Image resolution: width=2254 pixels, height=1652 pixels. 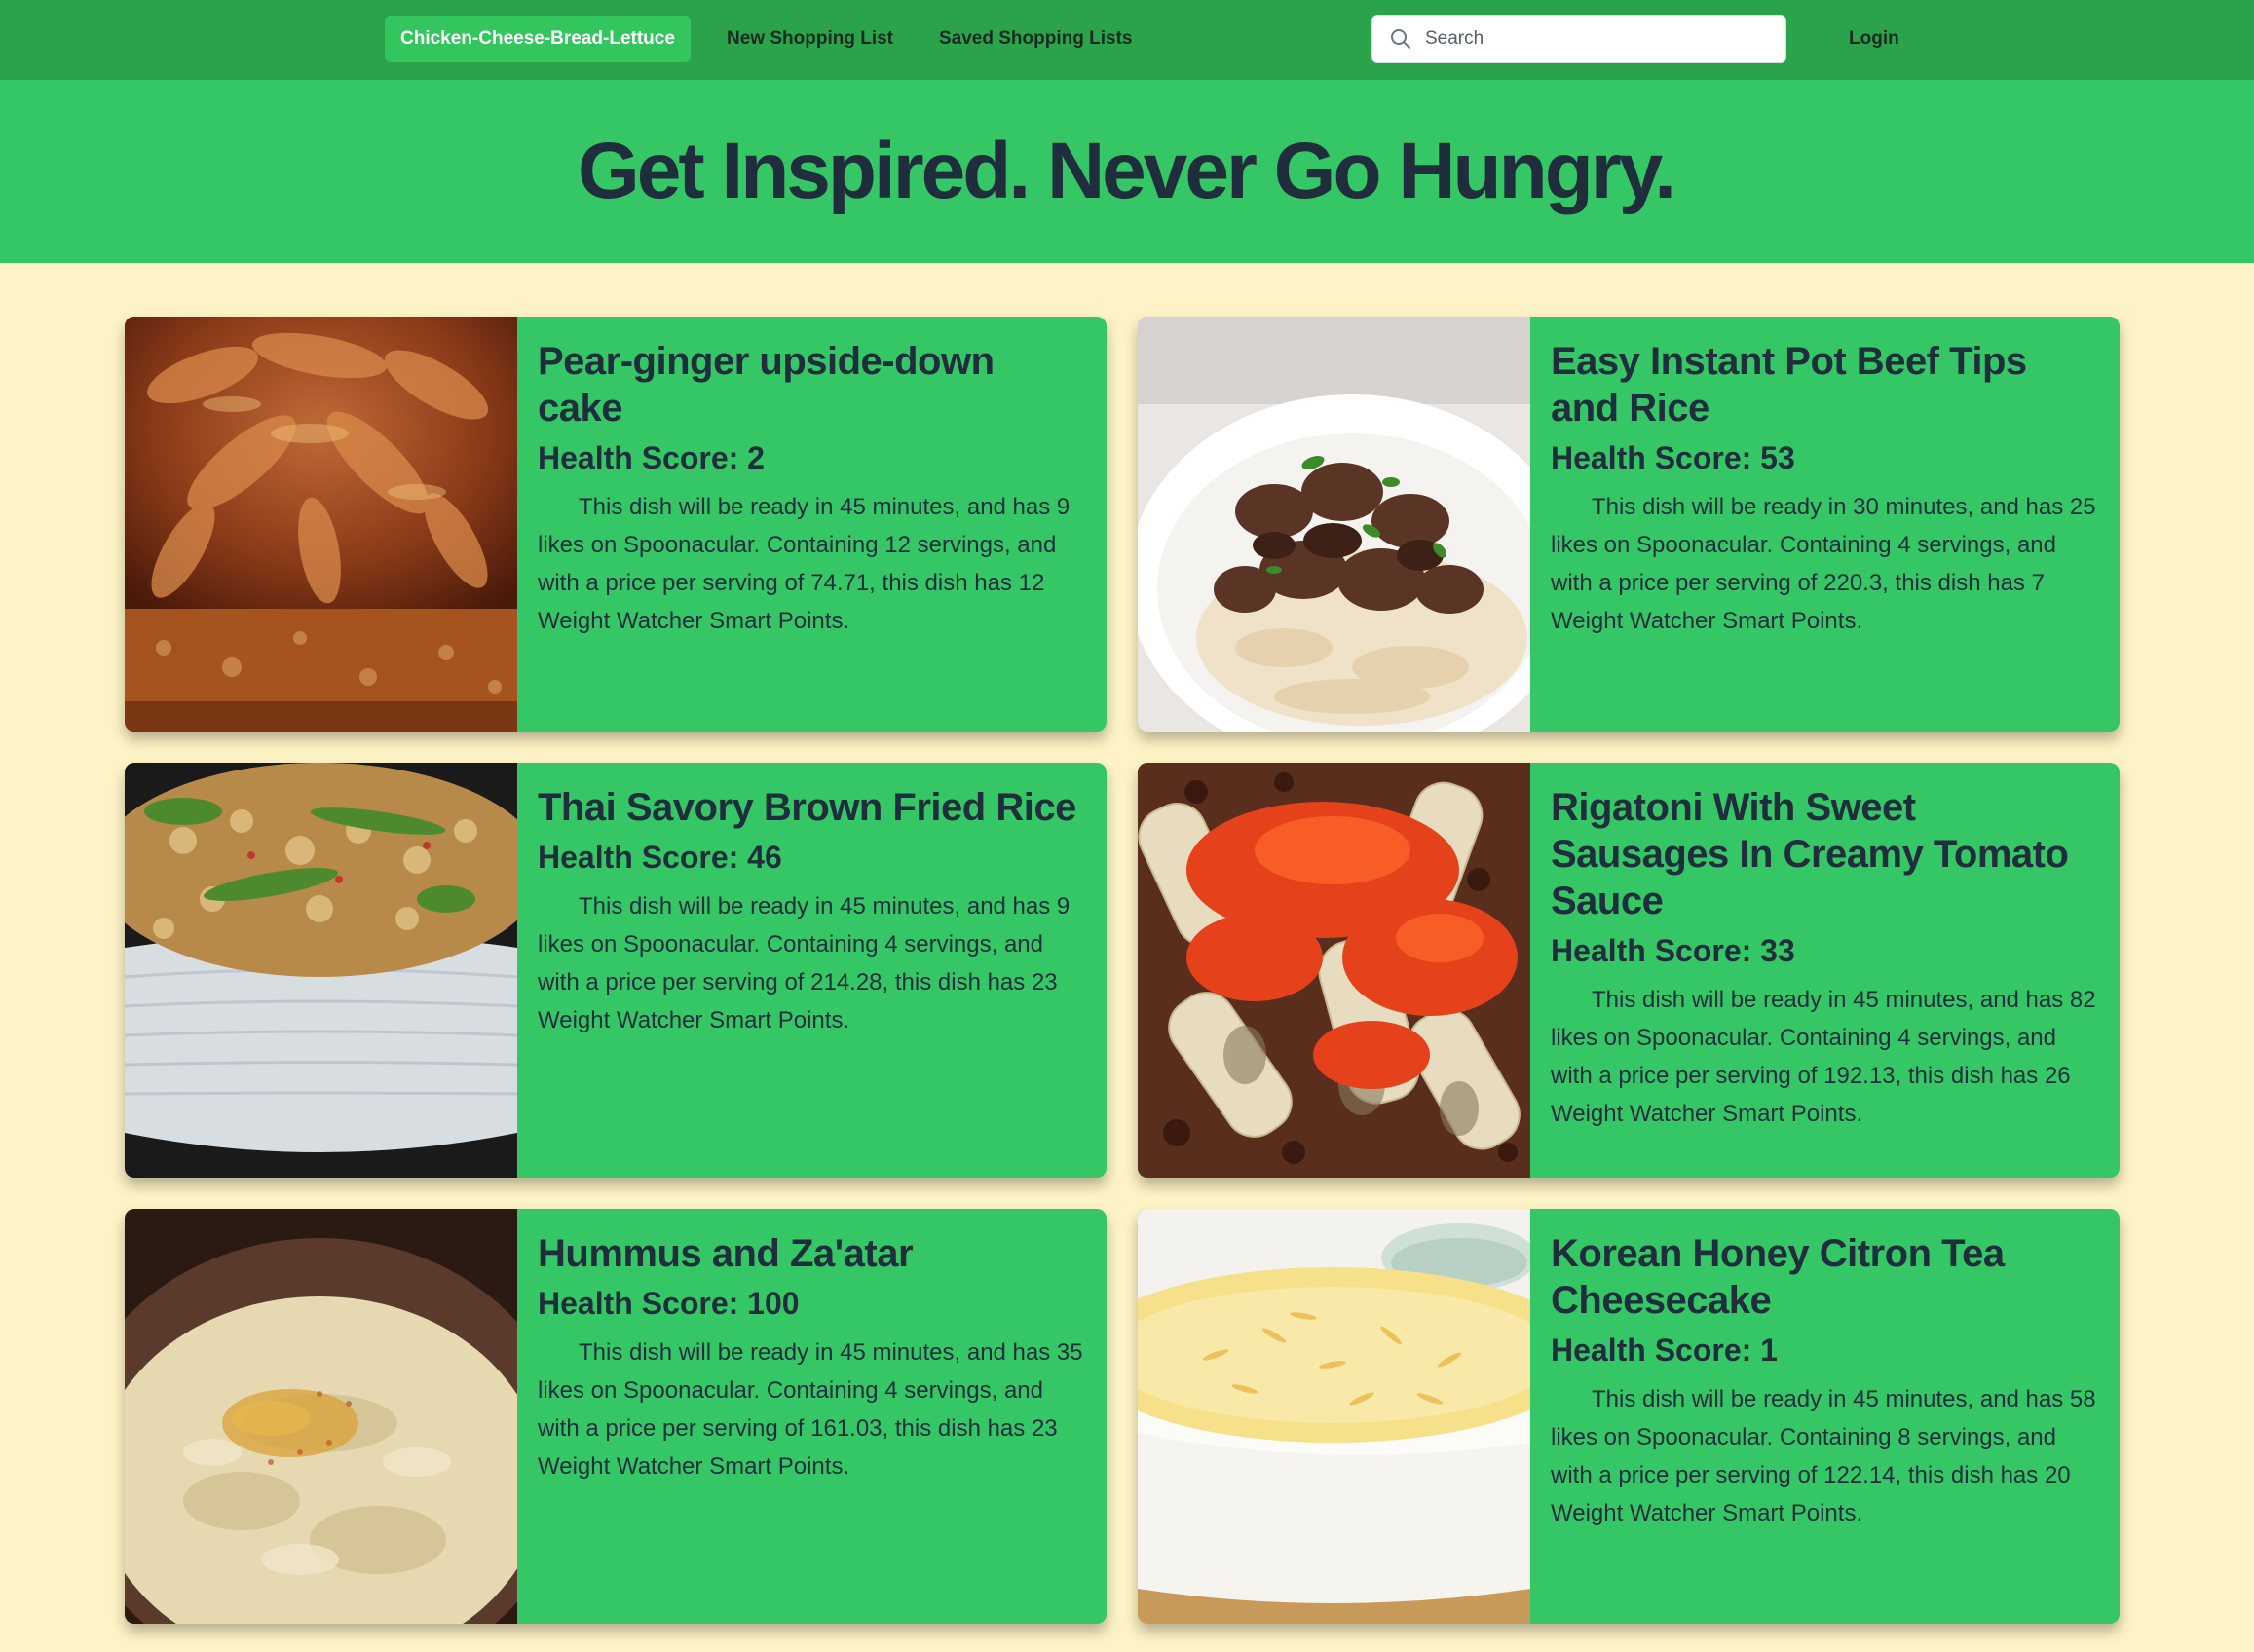 I want to click on hero-headline: Get Inspired. Never Go Hungry., so click(x=1126, y=171).